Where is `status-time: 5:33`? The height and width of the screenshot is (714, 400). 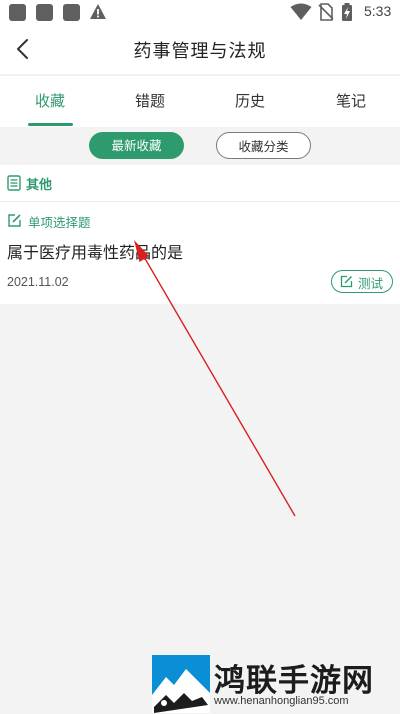
status-time: 5:33 is located at coordinates (378, 11).